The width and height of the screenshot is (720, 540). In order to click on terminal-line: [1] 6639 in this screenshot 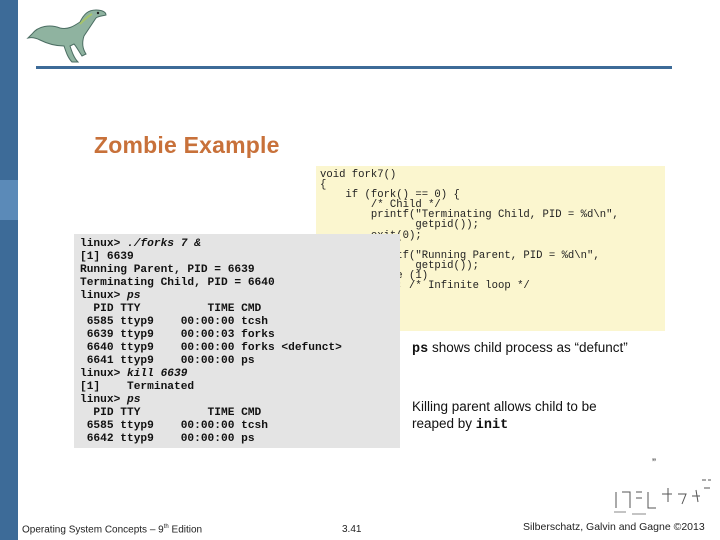, I will do `click(211, 257)`.